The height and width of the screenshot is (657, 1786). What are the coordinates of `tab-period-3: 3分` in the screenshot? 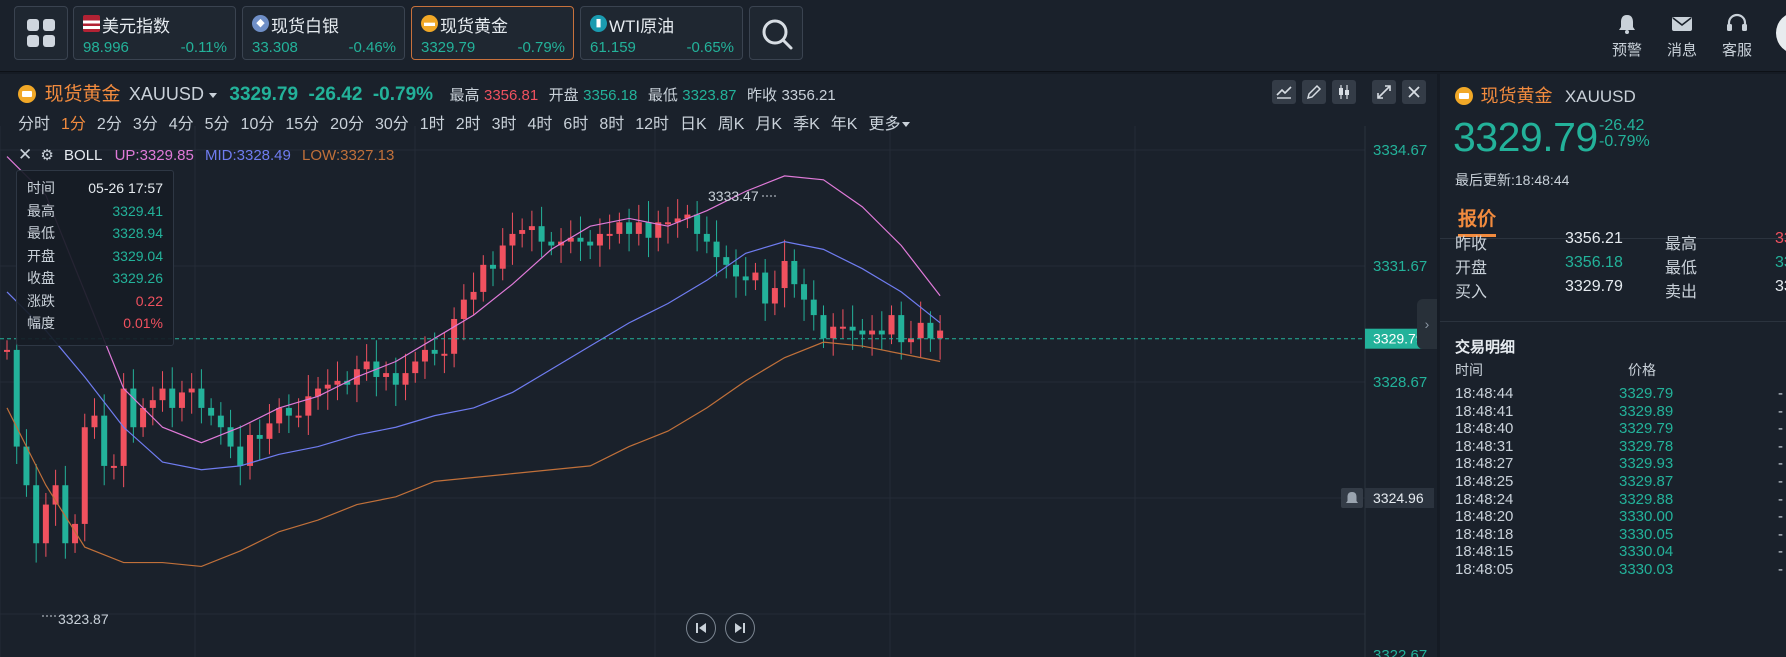 It's located at (145, 124).